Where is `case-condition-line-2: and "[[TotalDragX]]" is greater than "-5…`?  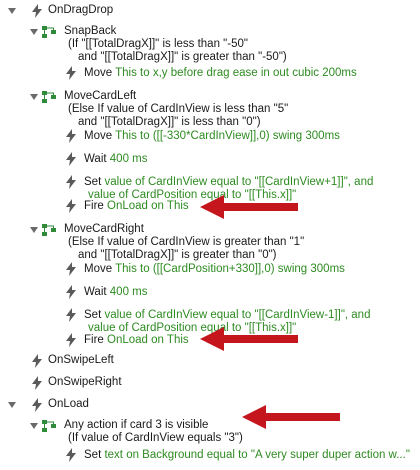
case-condition-line-2: and "[[TotalDragX]]" is greater than "-5… is located at coordinates (182, 57).